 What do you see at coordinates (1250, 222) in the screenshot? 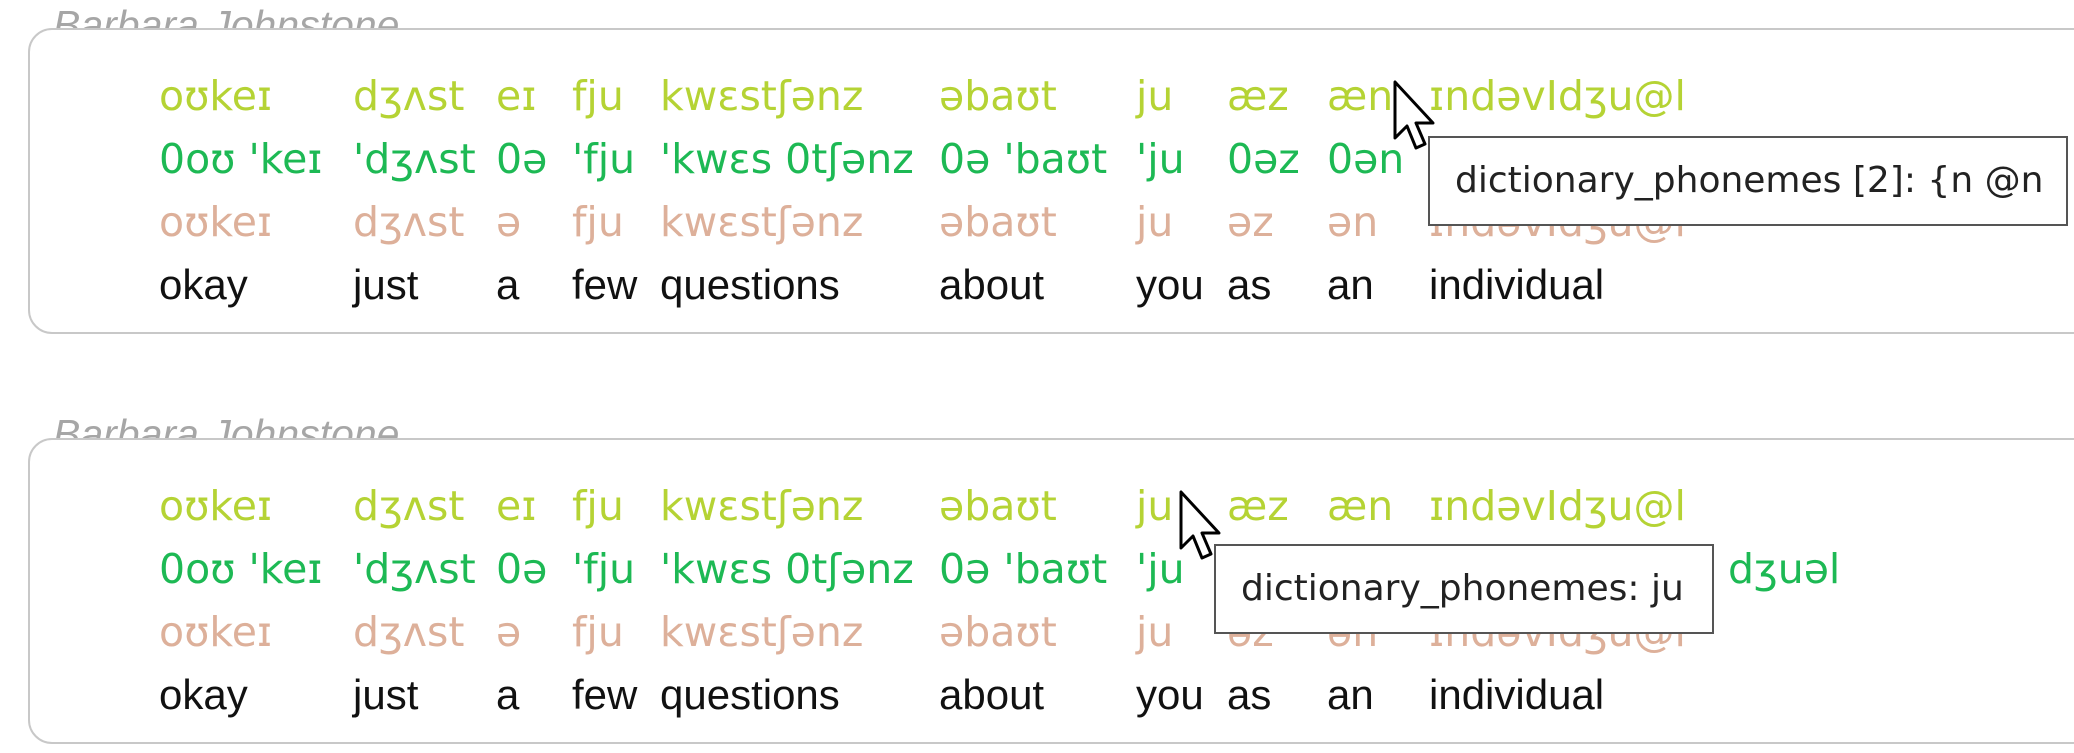
I see `token: əz` at bounding box center [1250, 222].